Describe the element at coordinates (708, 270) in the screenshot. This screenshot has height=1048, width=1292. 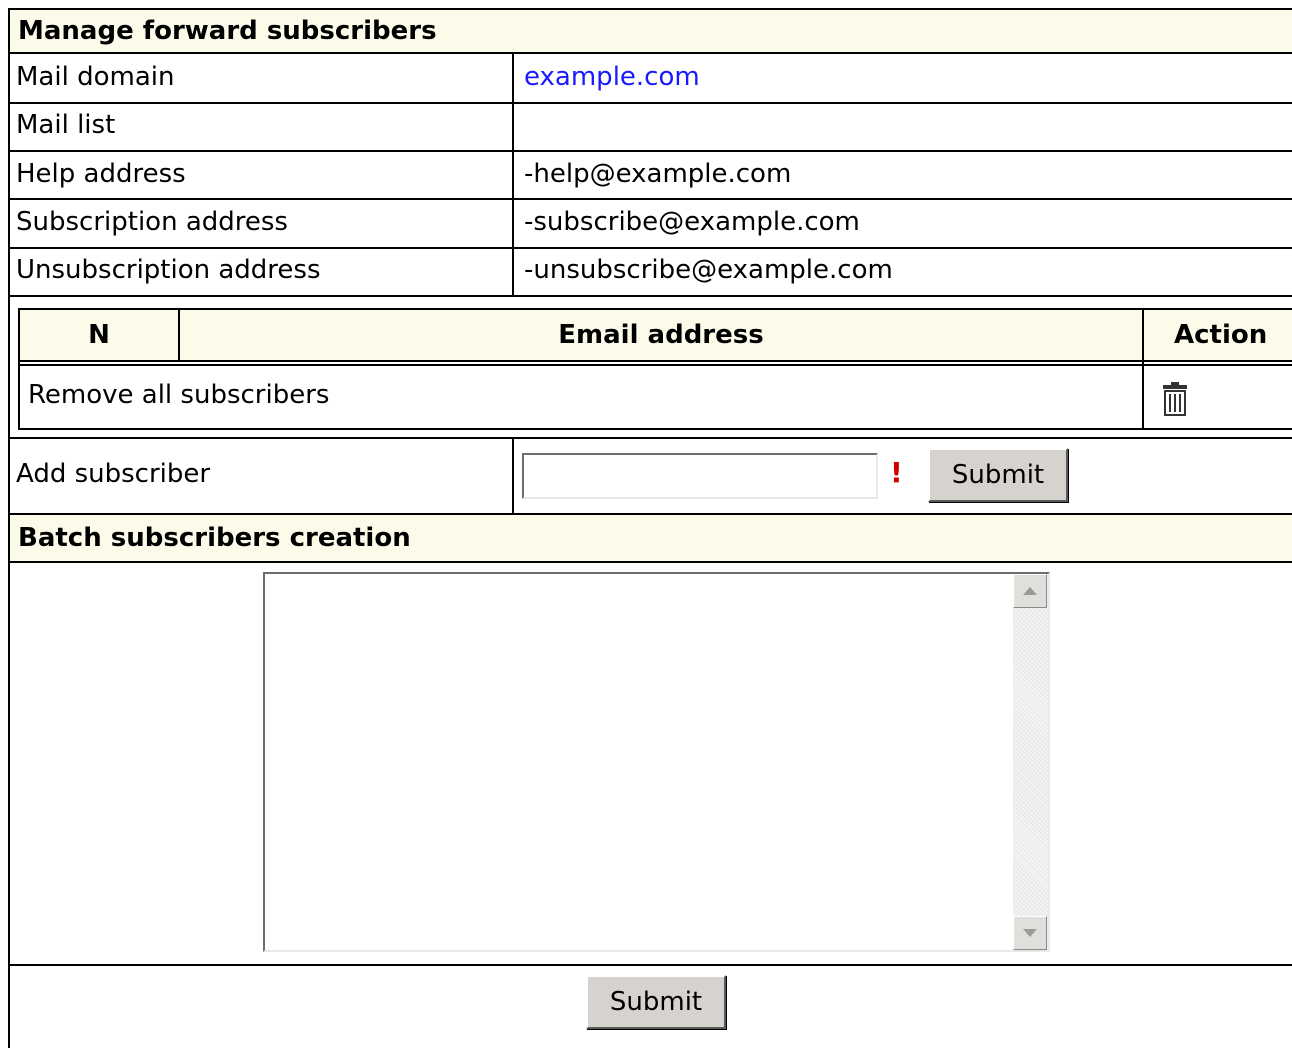
I see `unsubscription-address-value: -unsubscribe@example.com` at that location.